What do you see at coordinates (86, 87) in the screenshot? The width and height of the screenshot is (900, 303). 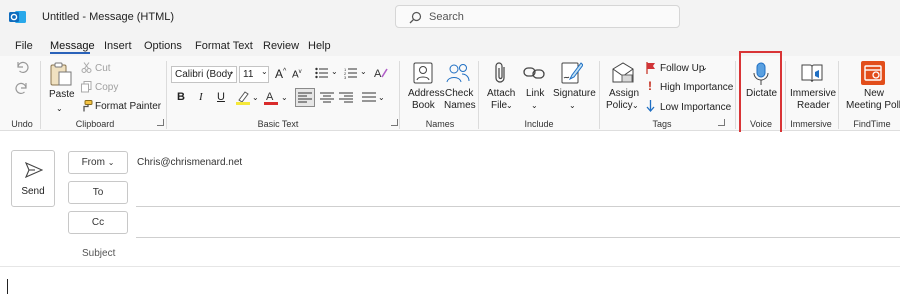 I see `copy-icon` at bounding box center [86, 87].